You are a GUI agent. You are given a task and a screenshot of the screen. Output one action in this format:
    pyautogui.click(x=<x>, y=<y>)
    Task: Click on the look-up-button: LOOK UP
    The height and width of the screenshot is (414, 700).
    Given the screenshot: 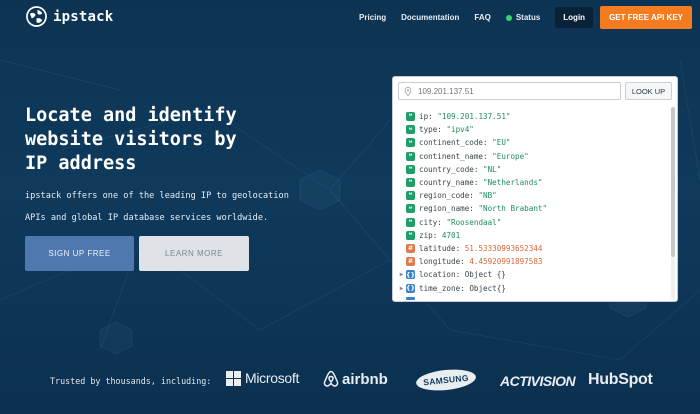 What is the action you would take?
    pyautogui.click(x=648, y=91)
    